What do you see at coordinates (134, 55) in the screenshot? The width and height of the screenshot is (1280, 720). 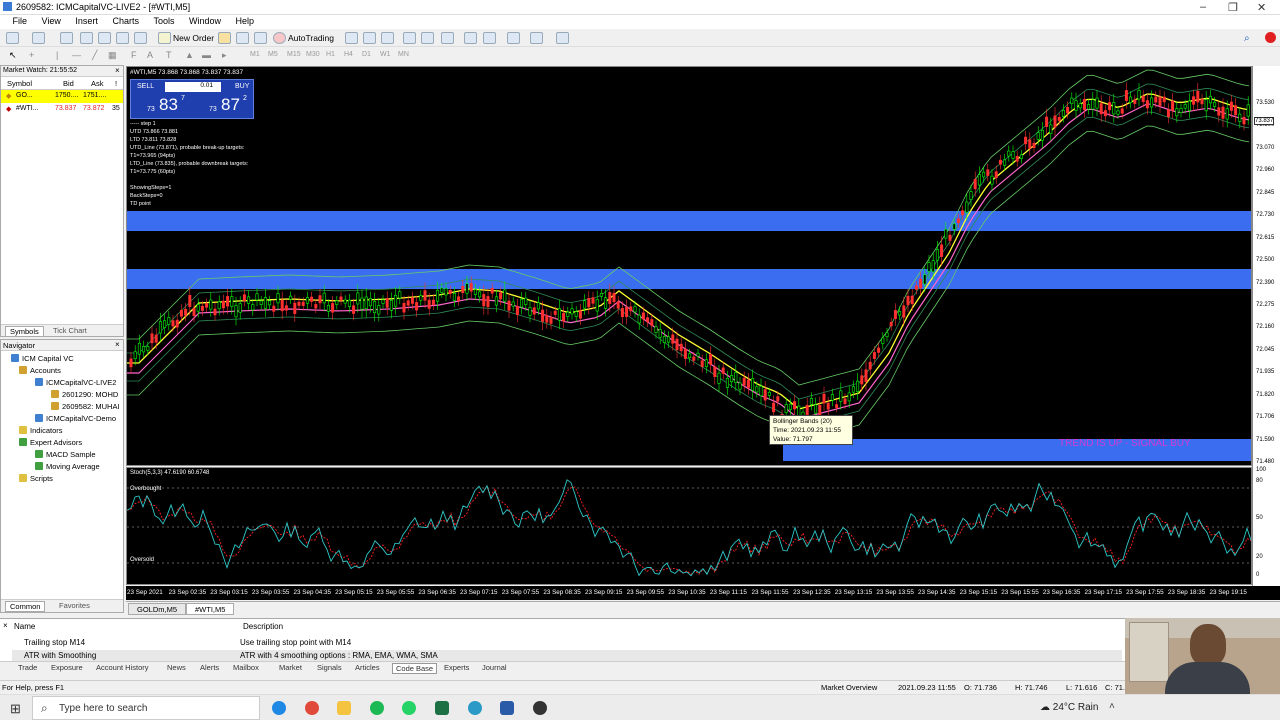 I see `fibo-icon: F` at bounding box center [134, 55].